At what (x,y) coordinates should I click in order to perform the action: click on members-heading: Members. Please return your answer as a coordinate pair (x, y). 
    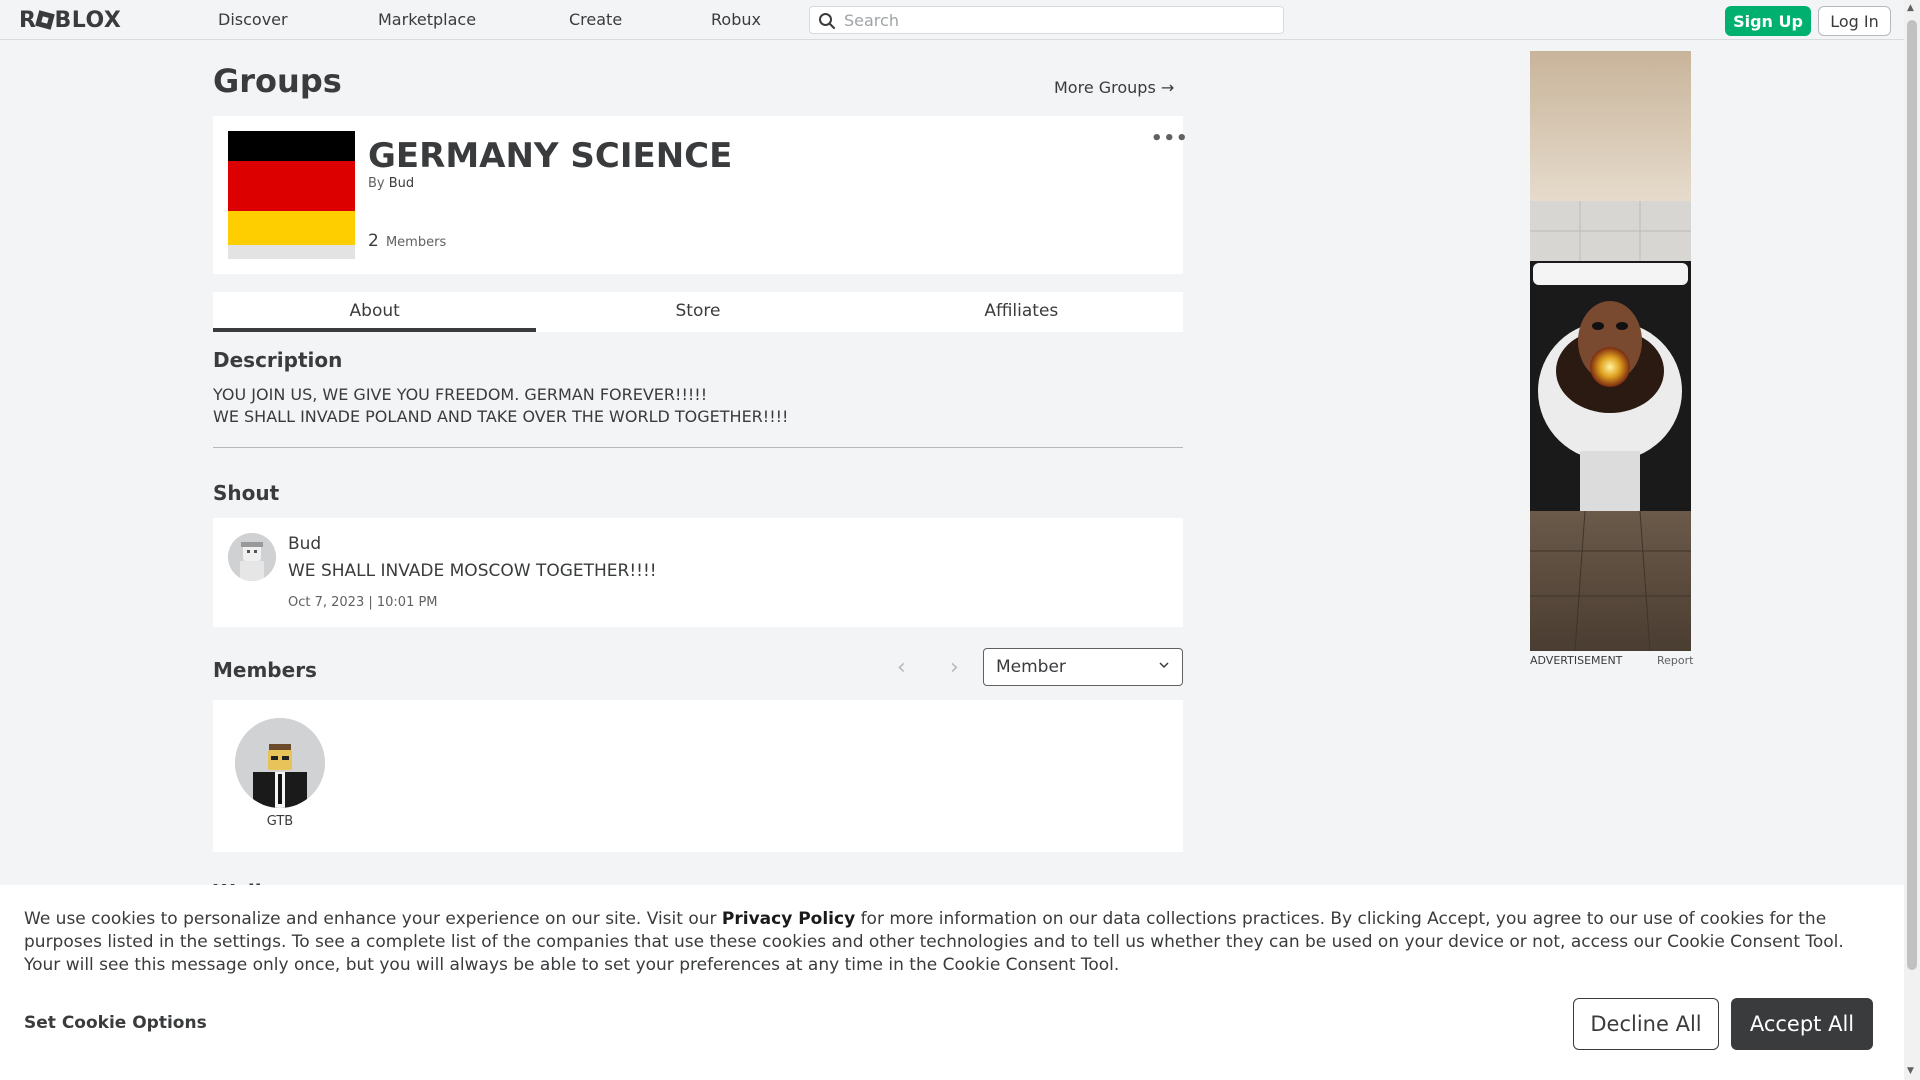
    Looking at the image, I should click on (265, 670).